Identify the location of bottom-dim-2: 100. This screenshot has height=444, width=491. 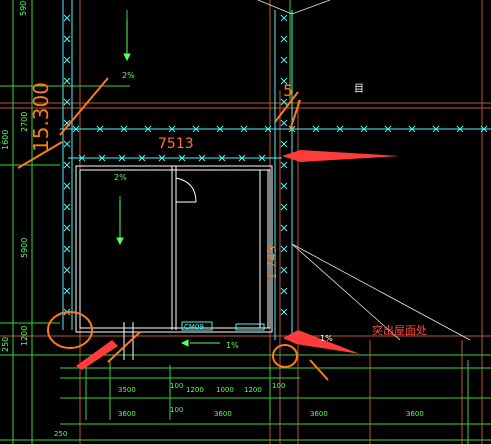
(176, 386).